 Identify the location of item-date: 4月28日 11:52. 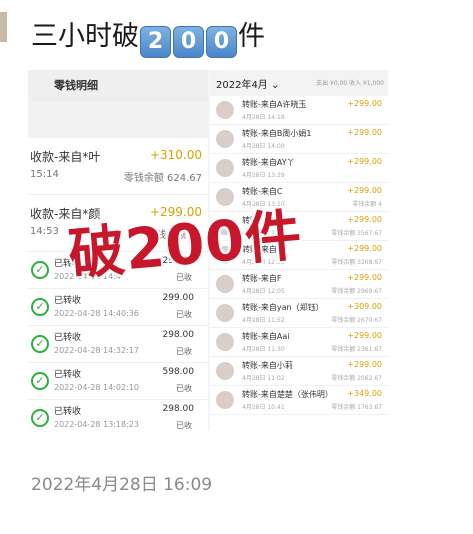
(263, 320).